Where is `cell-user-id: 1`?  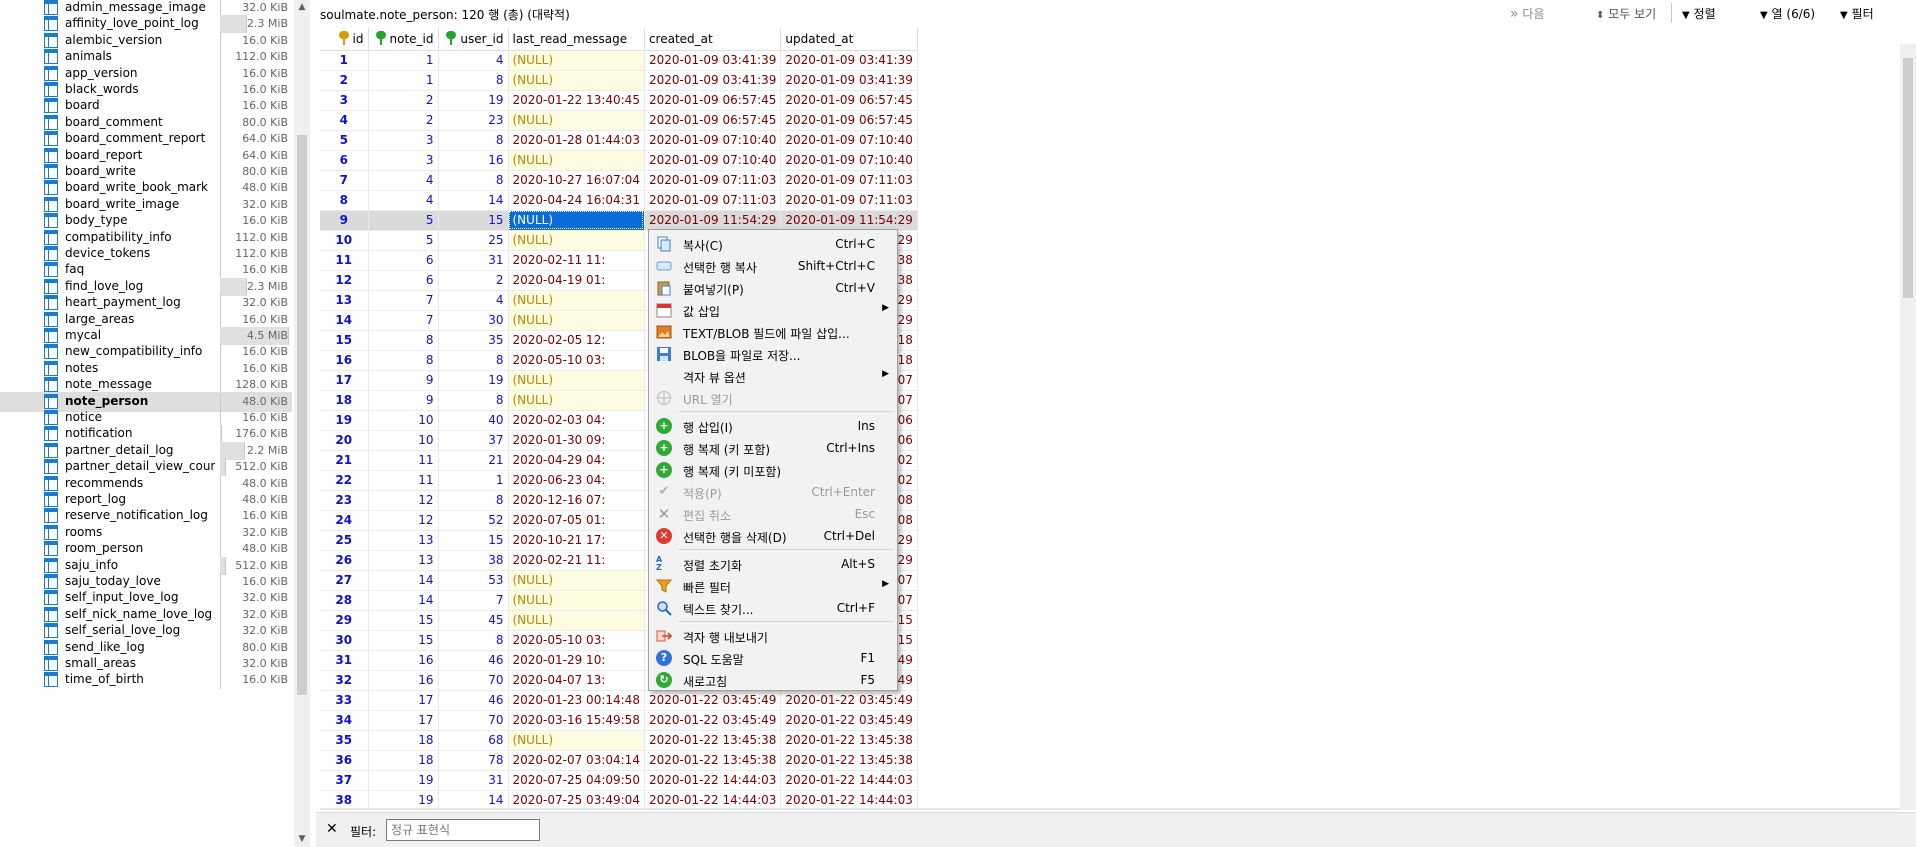
cell-user-id: 1 is located at coordinates (473, 480).